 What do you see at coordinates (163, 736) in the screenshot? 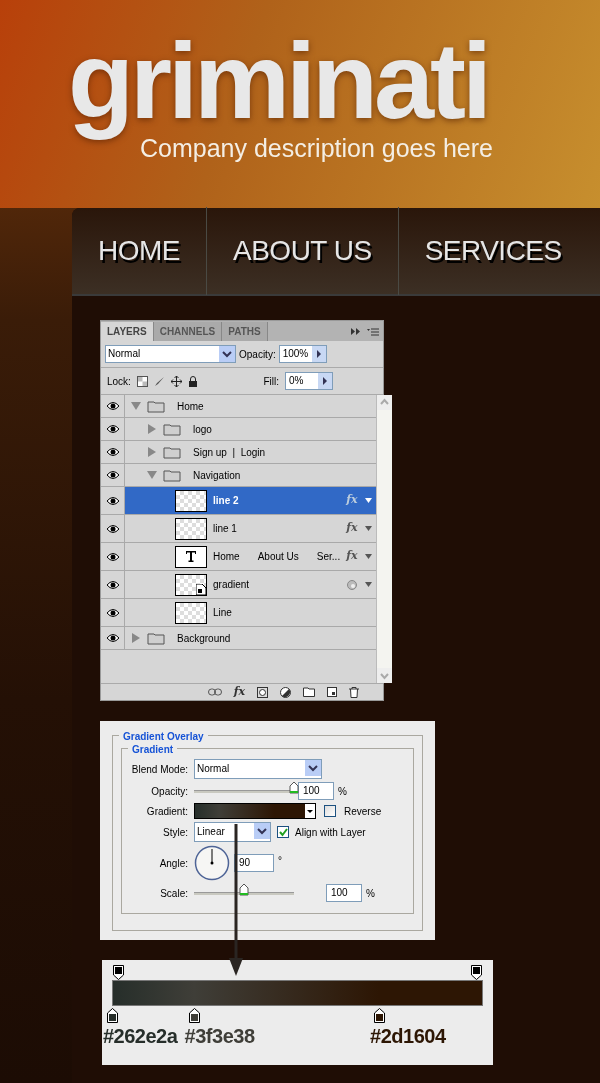
I see `section-title: Gradient Overlay` at bounding box center [163, 736].